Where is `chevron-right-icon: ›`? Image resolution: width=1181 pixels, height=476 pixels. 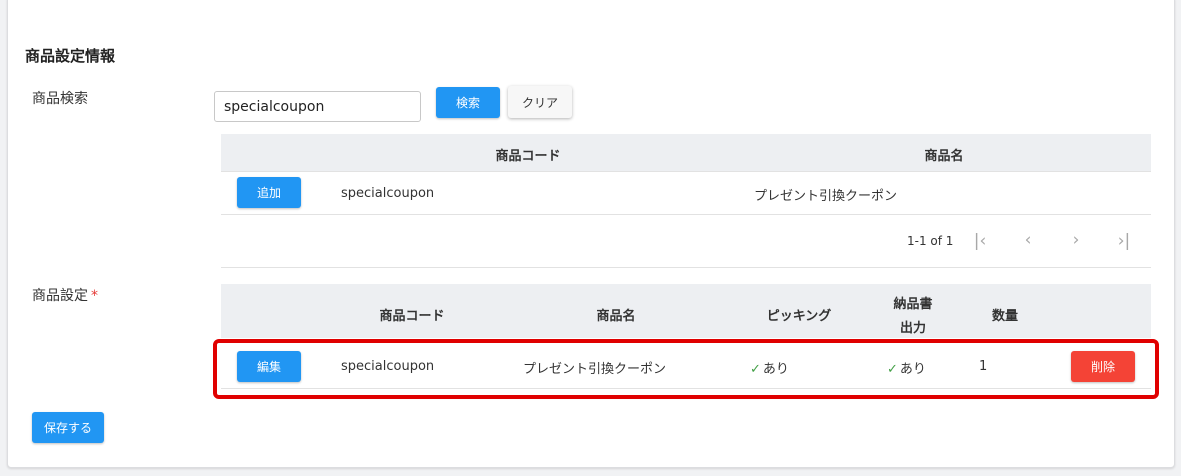 chevron-right-icon: › is located at coordinates (1076, 240).